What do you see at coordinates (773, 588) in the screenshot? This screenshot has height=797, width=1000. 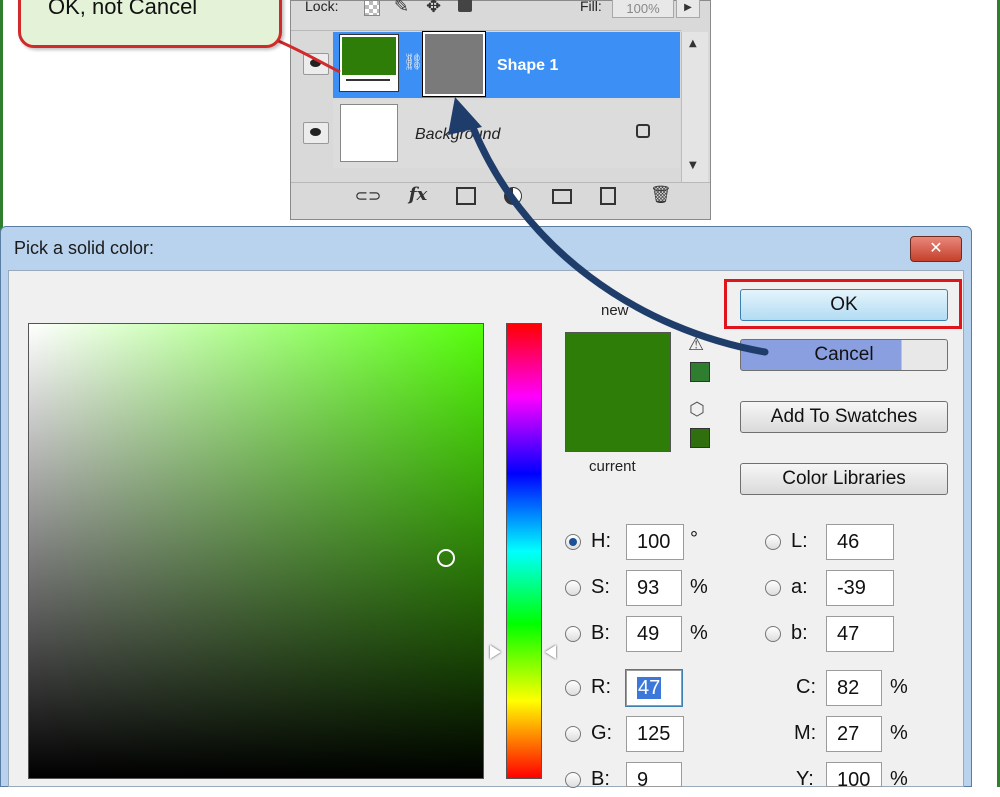 I see `lab-a-radio` at bounding box center [773, 588].